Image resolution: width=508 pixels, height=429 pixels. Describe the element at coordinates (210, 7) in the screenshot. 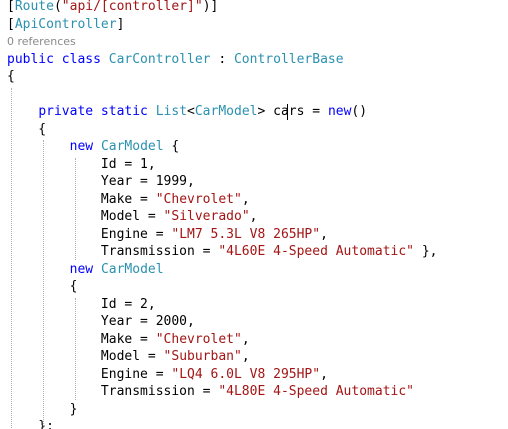

I see `code-token: )]` at that location.